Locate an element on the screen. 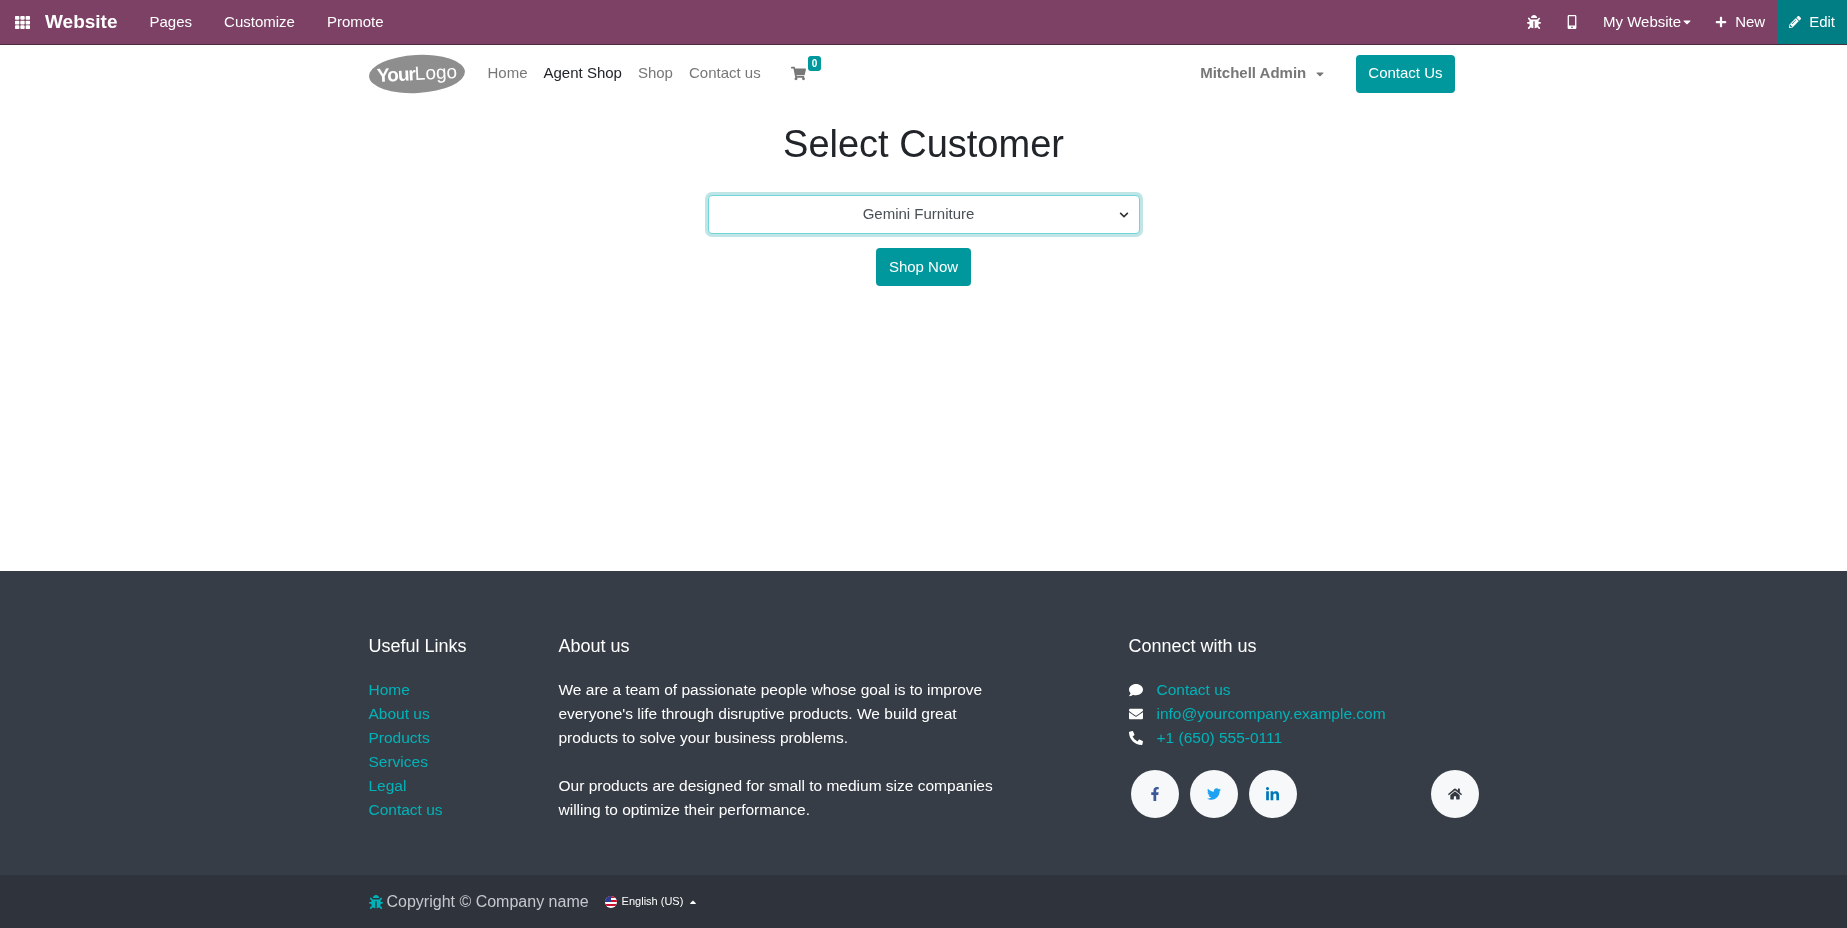 This screenshot has width=1847, height=928. contact-link: info@yourcompany.example.com is located at coordinates (1271, 714).